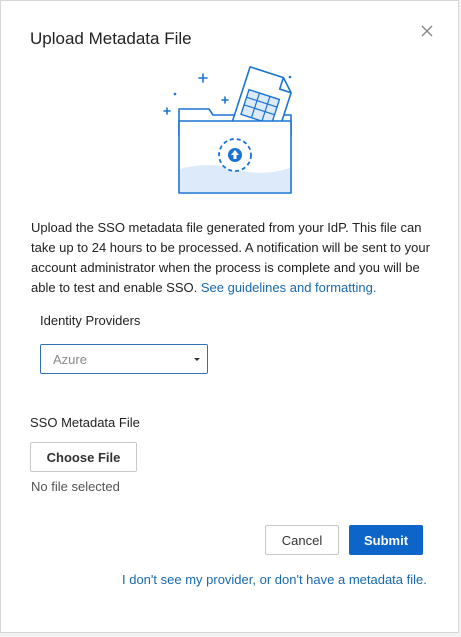  I want to click on sso-metadata-file-label: SSO Metadata File, so click(85, 422).